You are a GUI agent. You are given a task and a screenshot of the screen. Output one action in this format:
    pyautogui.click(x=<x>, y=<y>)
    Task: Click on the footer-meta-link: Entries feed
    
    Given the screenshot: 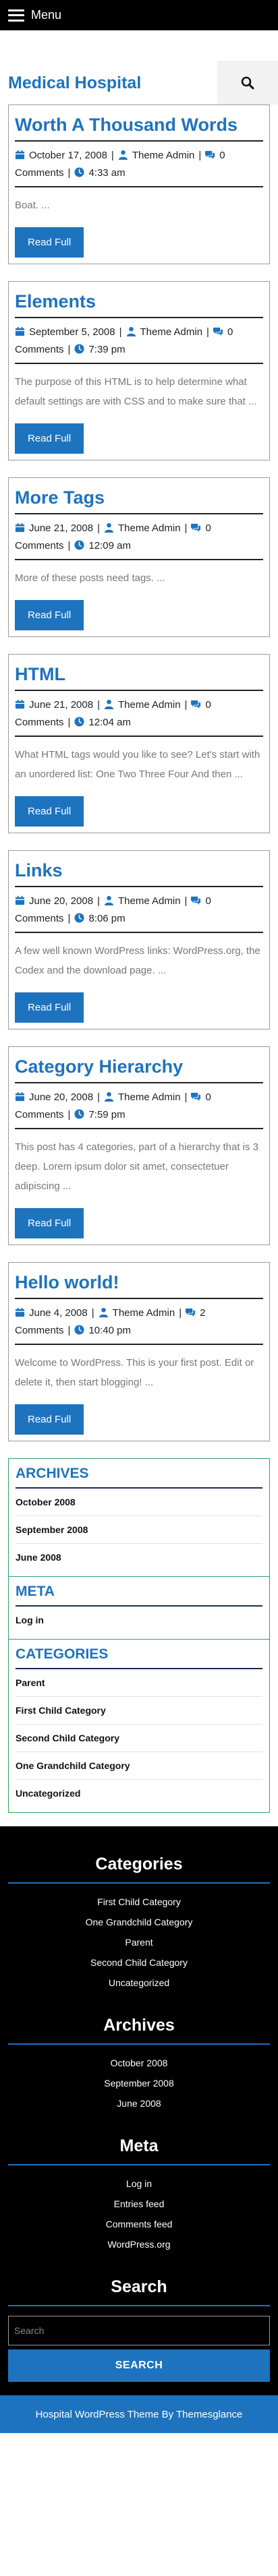 What is the action you would take?
    pyautogui.click(x=139, y=2204)
    